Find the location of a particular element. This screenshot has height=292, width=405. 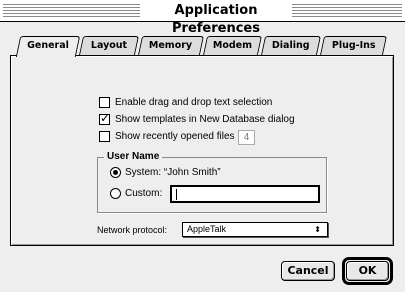

tab-modem: Modem is located at coordinates (232, 45).